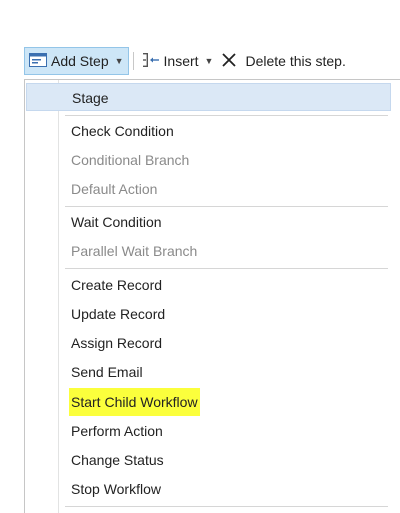 The image size is (400, 513). Describe the element at coordinates (118, 314) in the screenshot. I see `menu-item-label: Update Record` at that location.